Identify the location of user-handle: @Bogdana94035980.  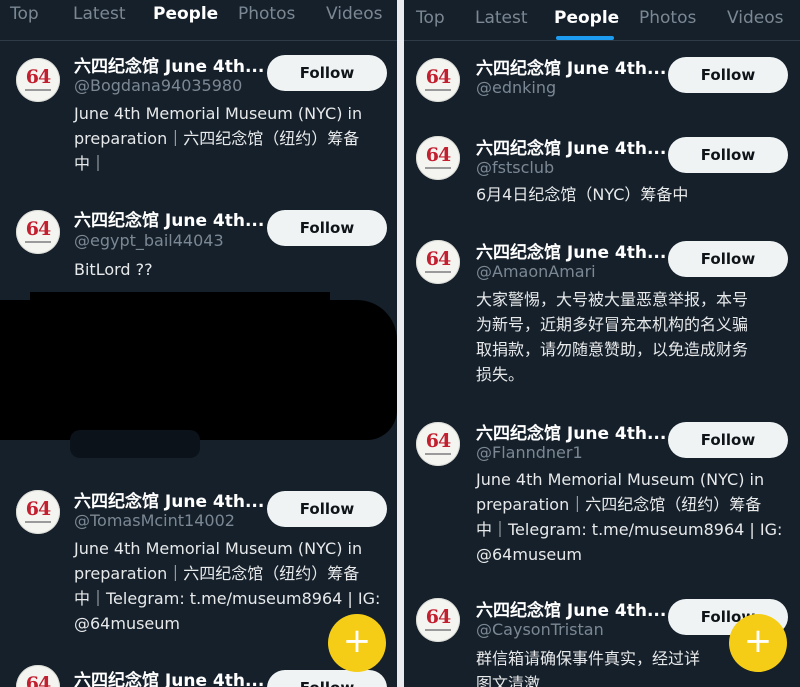
(158, 85).